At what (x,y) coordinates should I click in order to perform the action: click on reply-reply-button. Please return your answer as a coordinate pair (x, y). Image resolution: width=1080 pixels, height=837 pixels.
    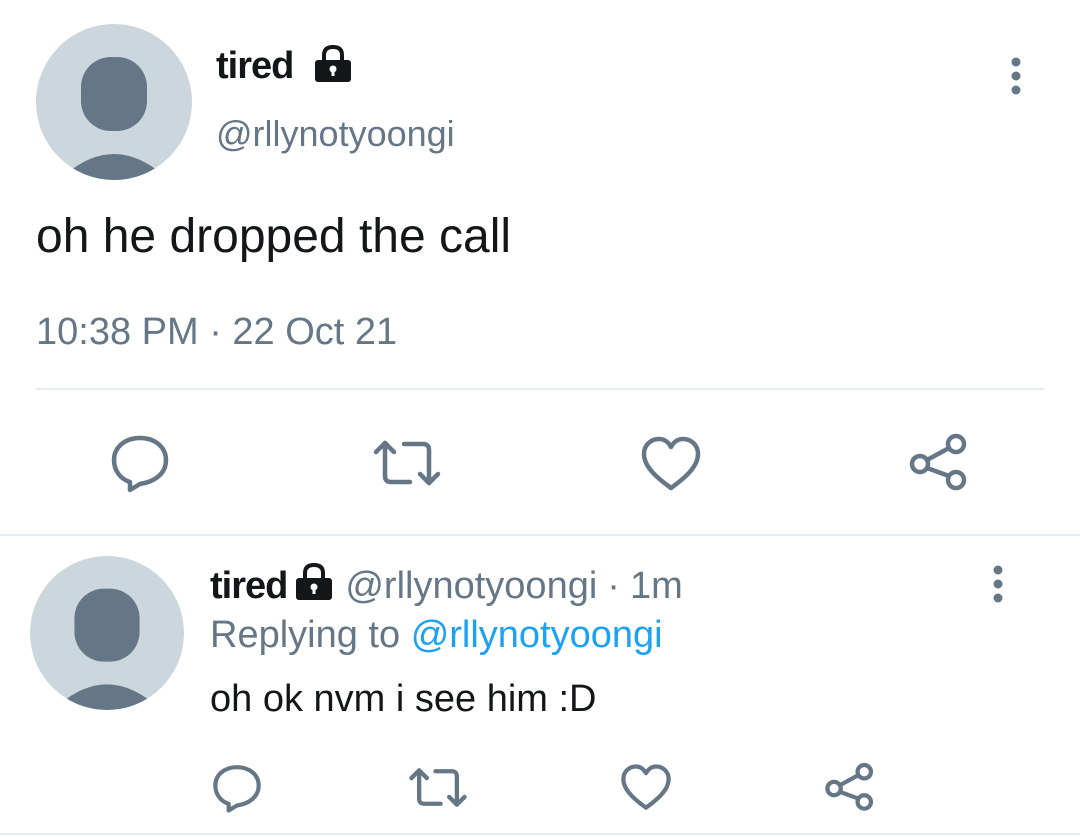
    Looking at the image, I should click on (237, 788).